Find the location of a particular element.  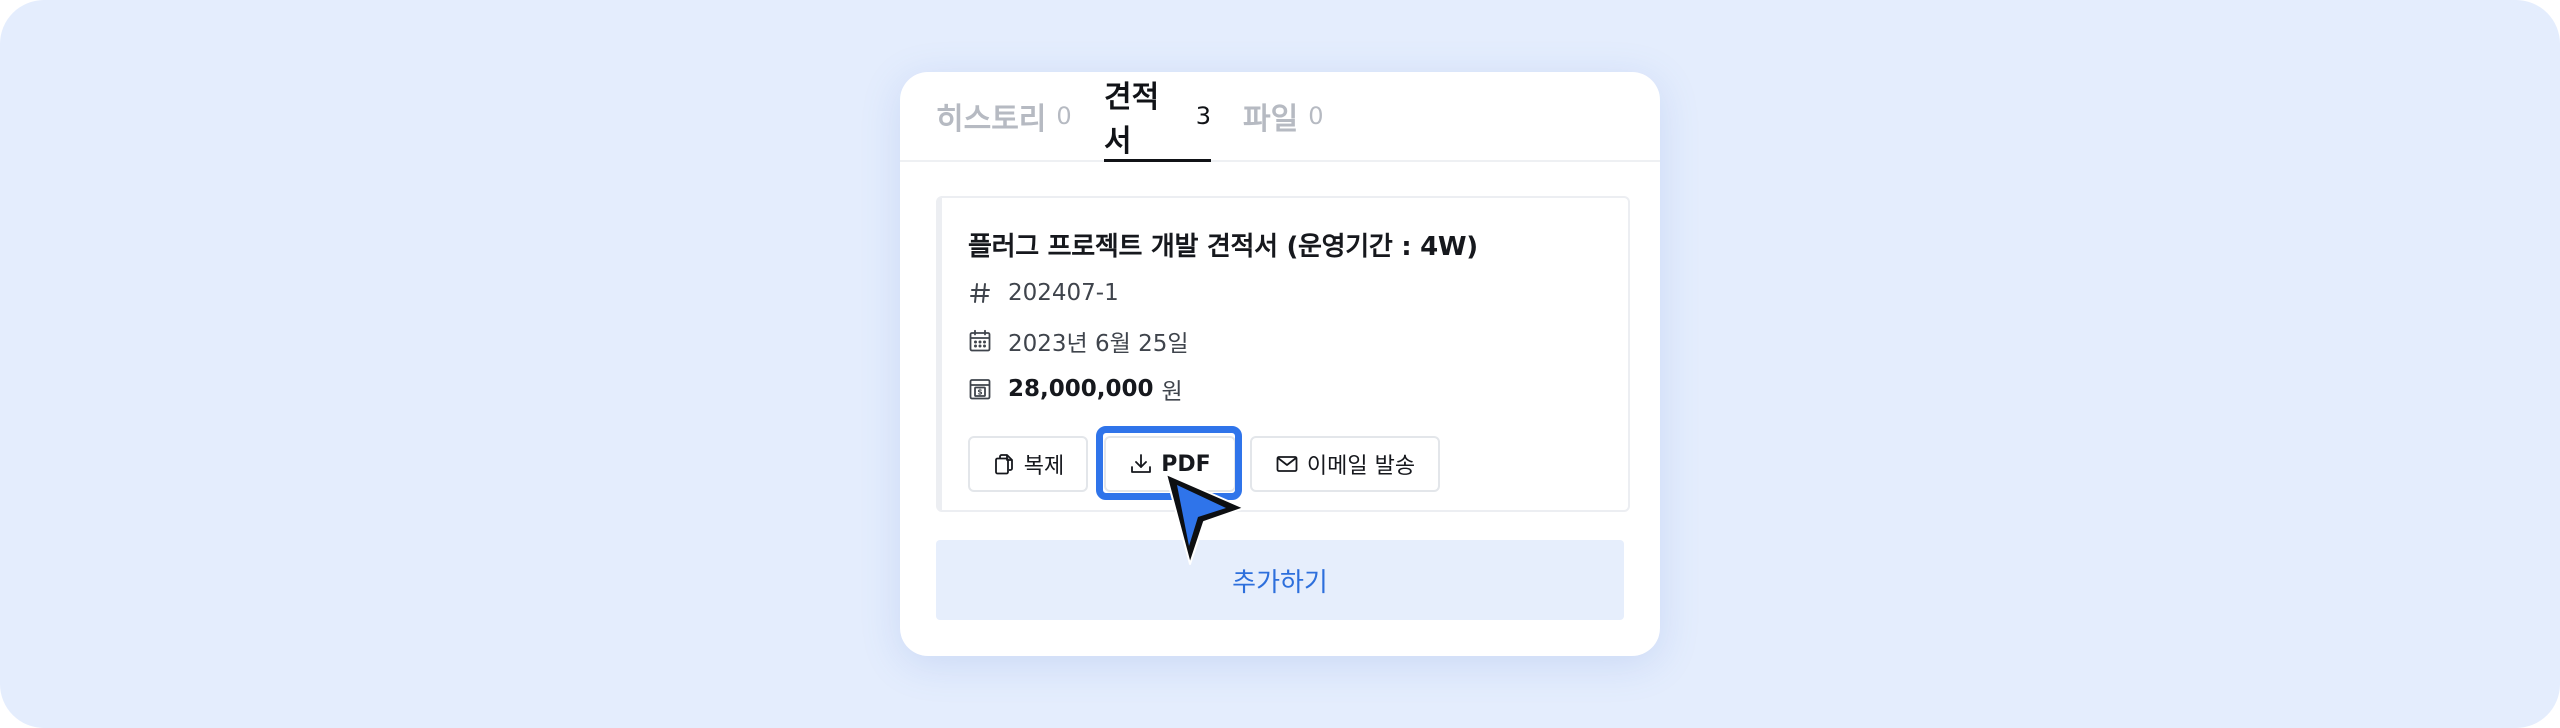

dollar-receipt-icon: $ is located at coordinates (980, 389).